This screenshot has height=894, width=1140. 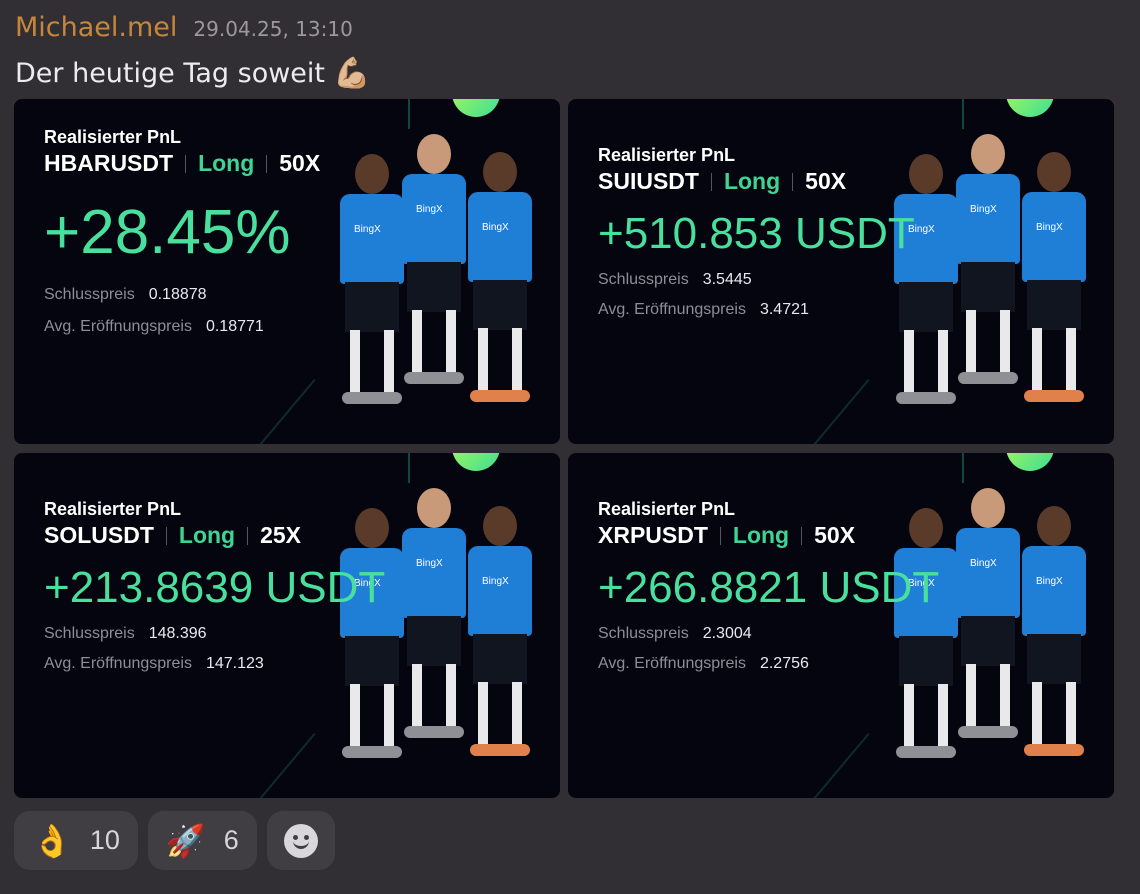 I want to click on close-price-row: Schlusspreis 0.18878, so click(x=182, y=295).